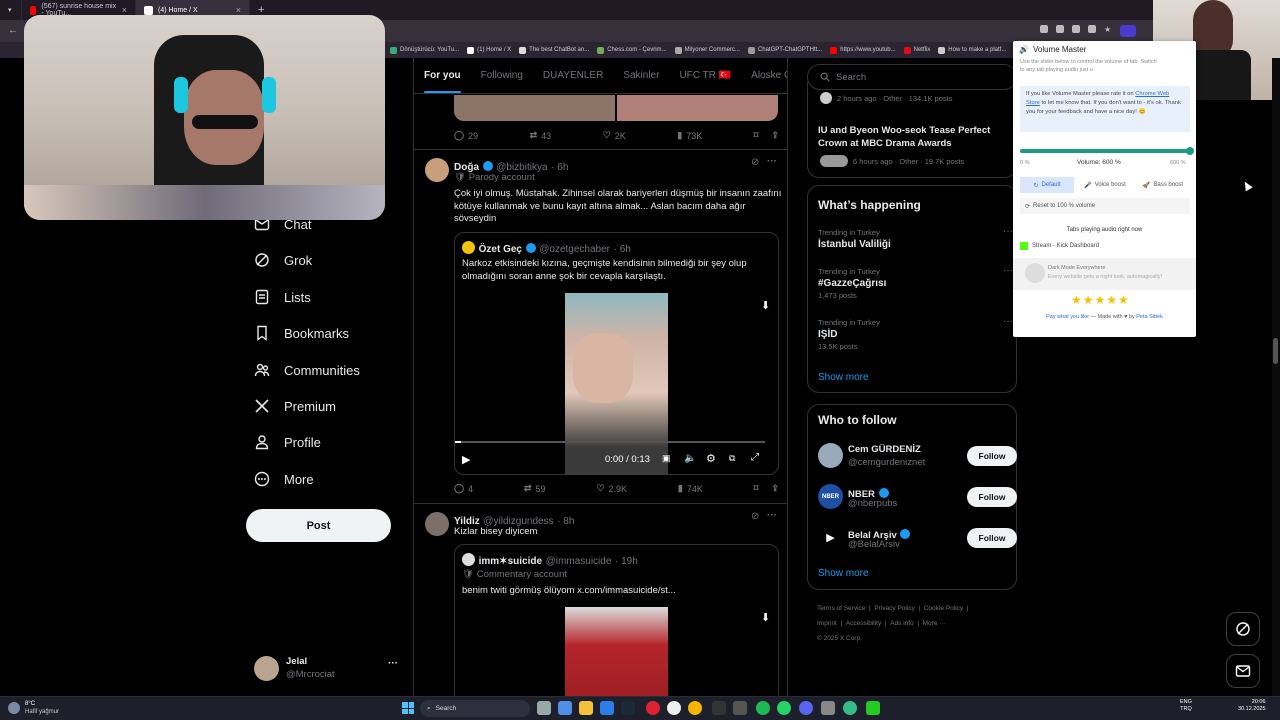 Image resolution: width=1280 pixels, height=720 pixels. What do you see at coordinates (917, 457) in the screenshot?
I see `follow-suggestion: Cem GÜRDENİZ @cemgurdeniznet Follow` at bounding box center [917, 457].